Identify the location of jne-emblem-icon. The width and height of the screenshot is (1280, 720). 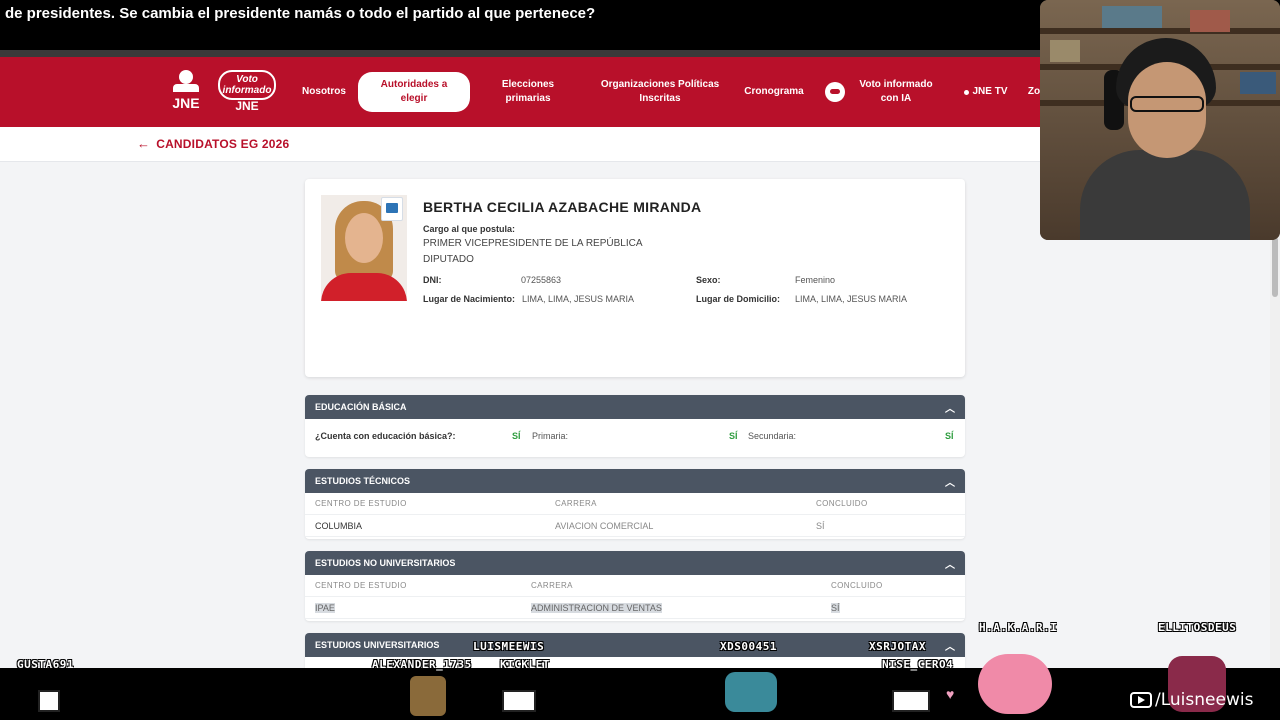
(186, 81).